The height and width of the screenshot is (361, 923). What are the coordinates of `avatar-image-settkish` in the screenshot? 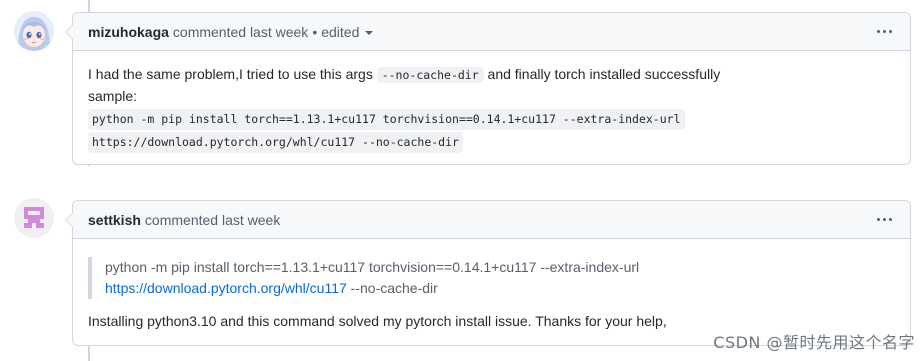 It's located at (34, 218).